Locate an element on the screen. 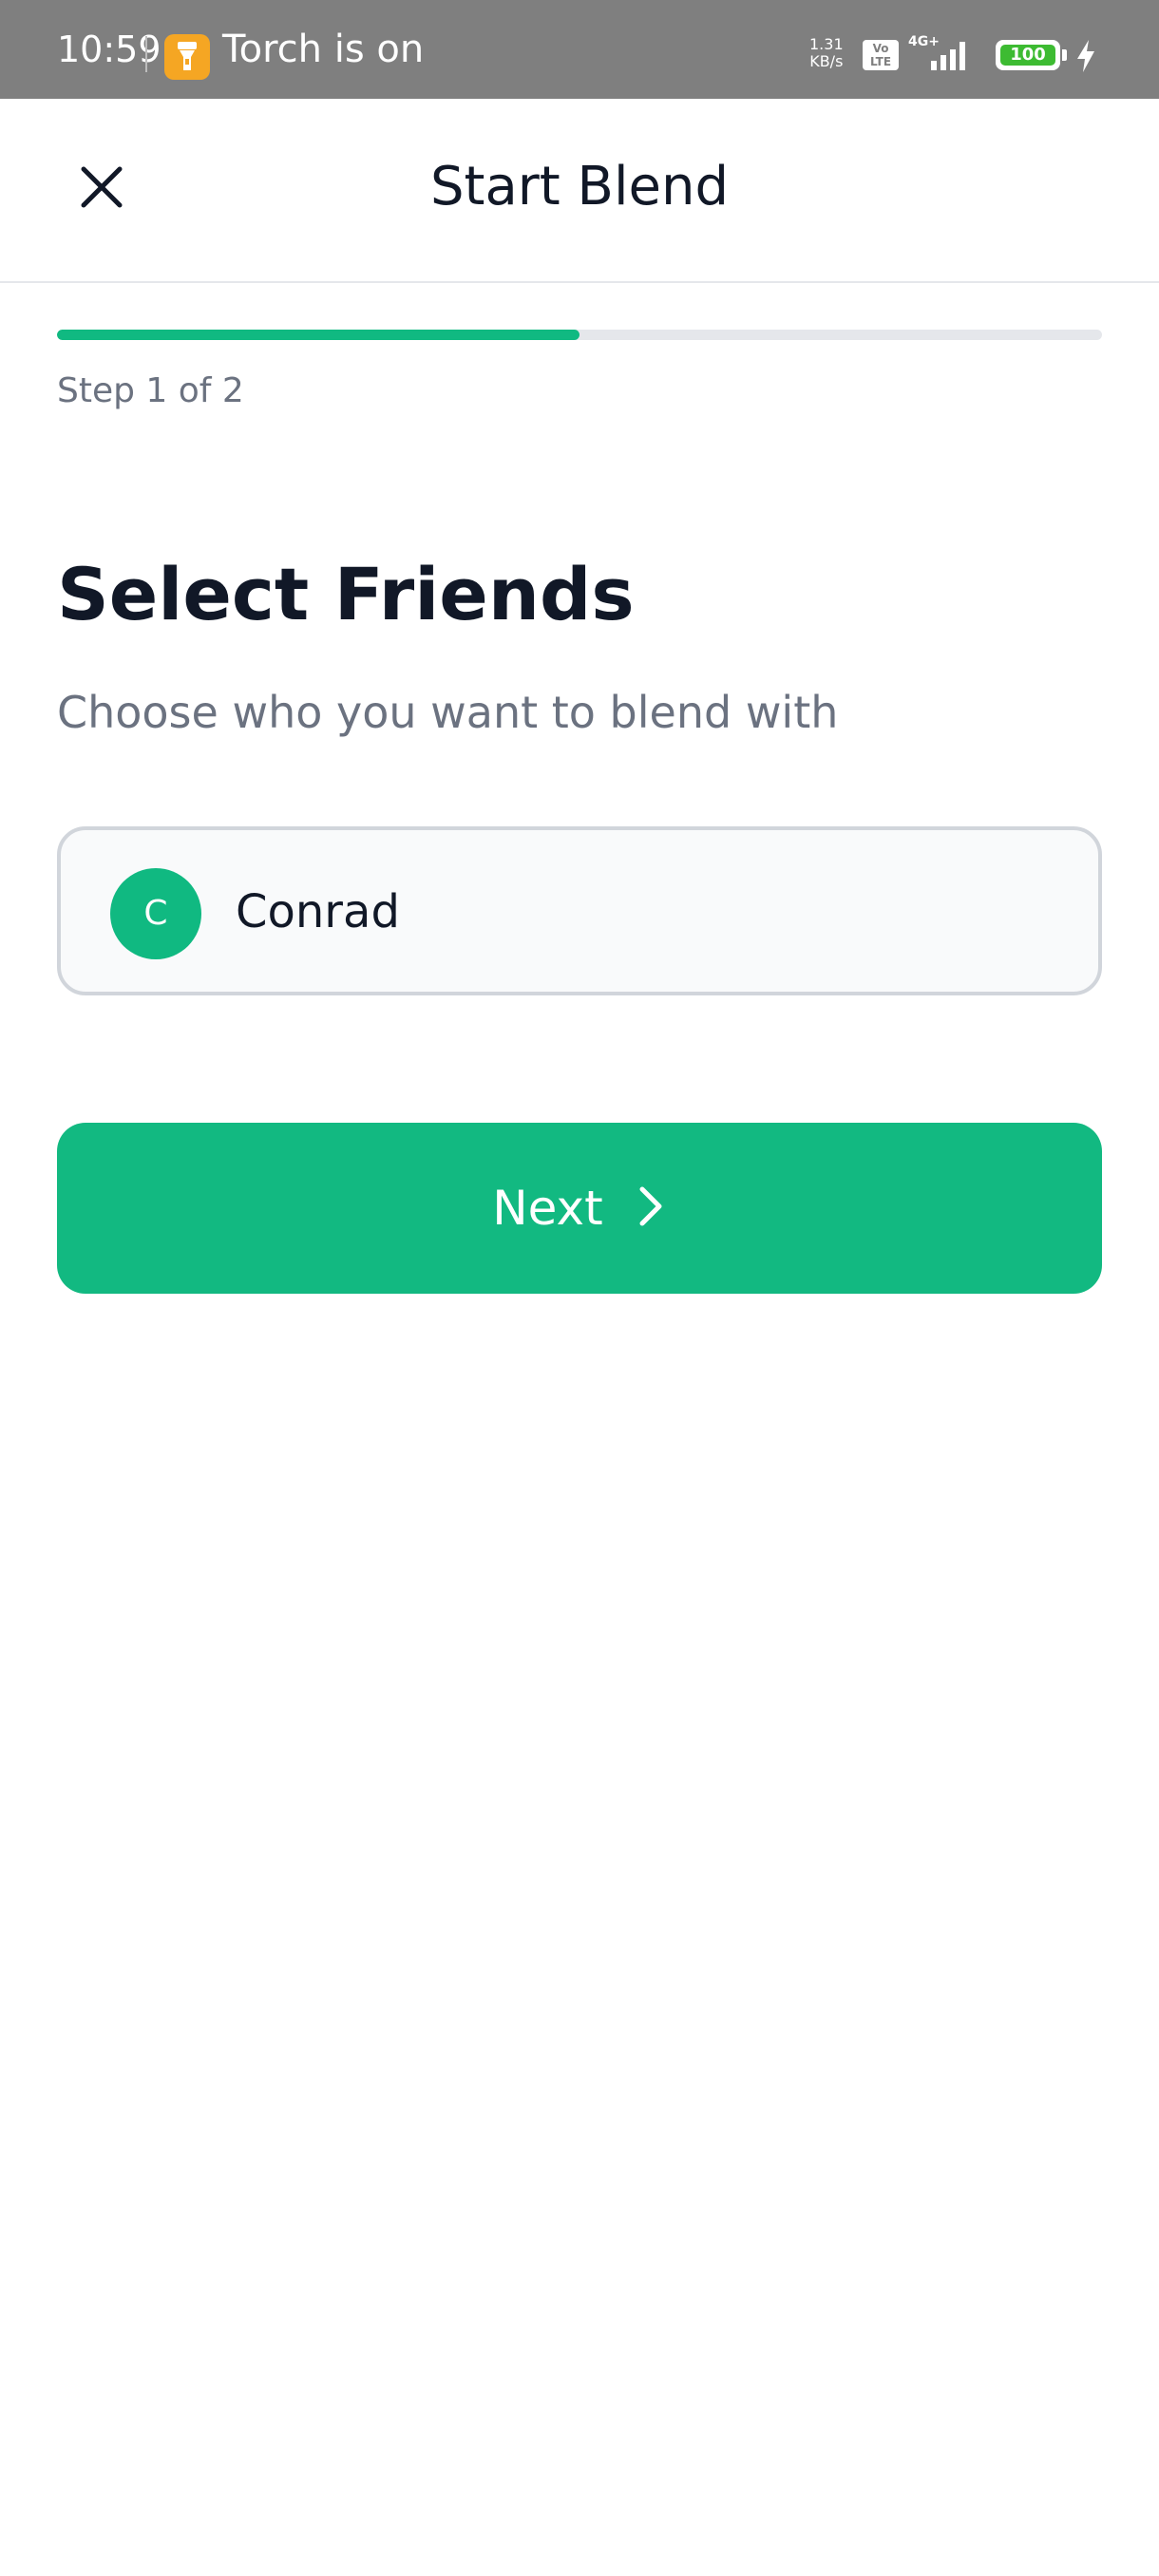  status-indicators: 1.31 KB/s Vo LTE 4G+ 100 is located at coordinates (961, 55).